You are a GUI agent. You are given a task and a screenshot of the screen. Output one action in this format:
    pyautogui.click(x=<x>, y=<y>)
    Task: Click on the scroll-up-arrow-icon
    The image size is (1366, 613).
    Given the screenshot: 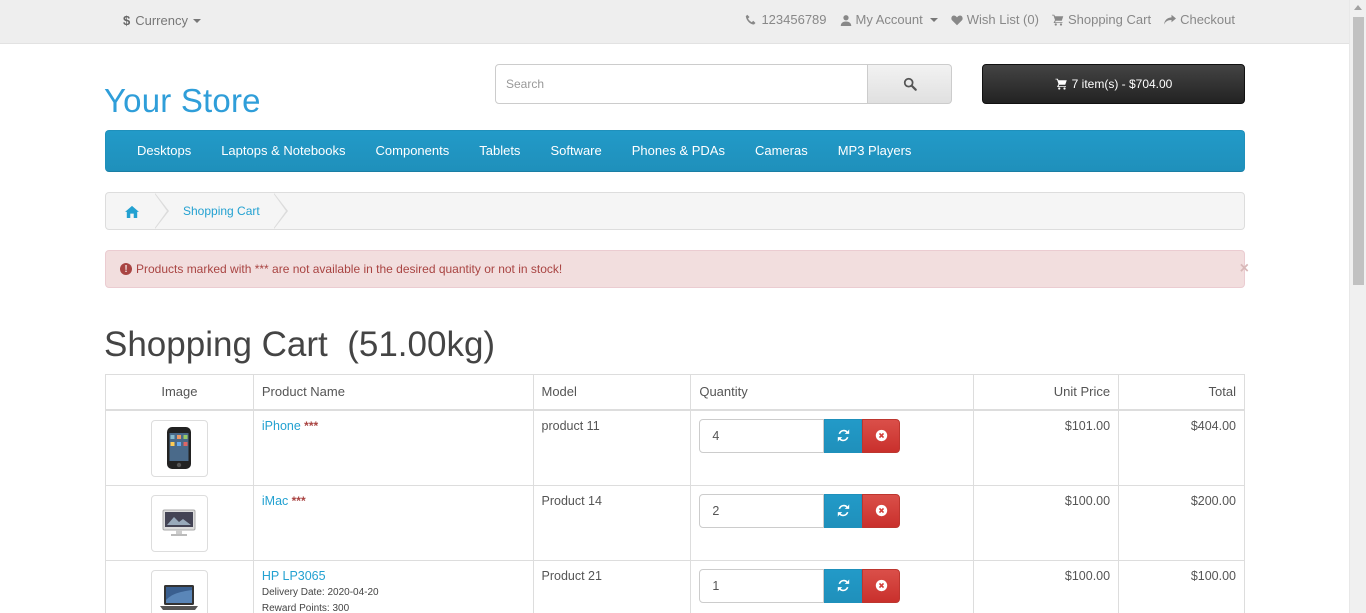 What is the action you would take?
    pyautogui.click(x=1358, y=7)
    